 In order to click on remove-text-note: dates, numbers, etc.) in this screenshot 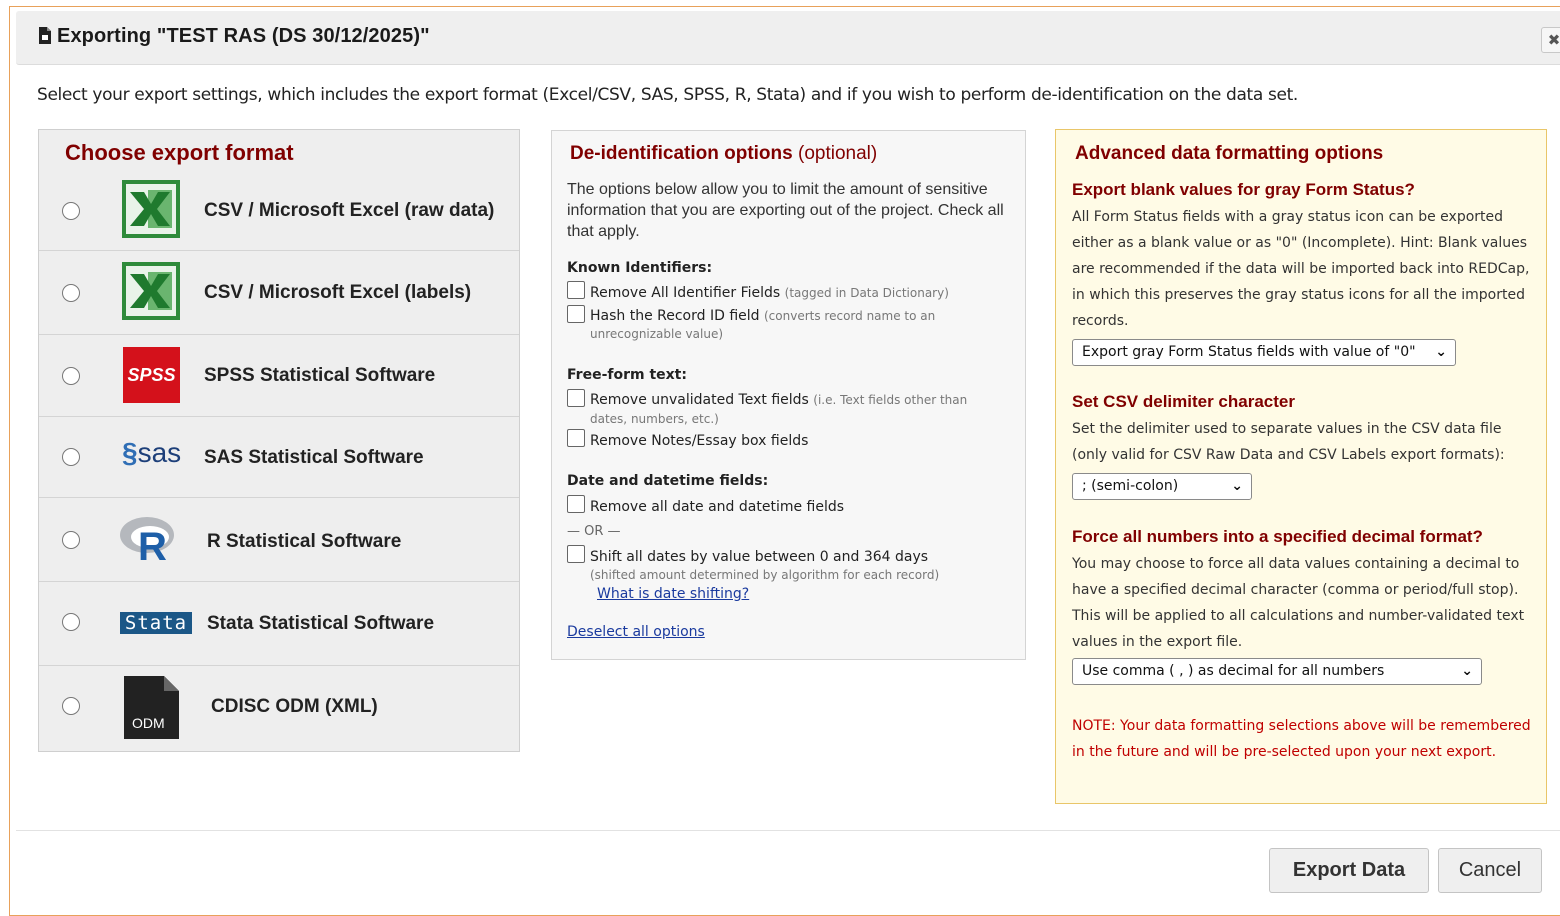, I will do `click(654, 419)`.